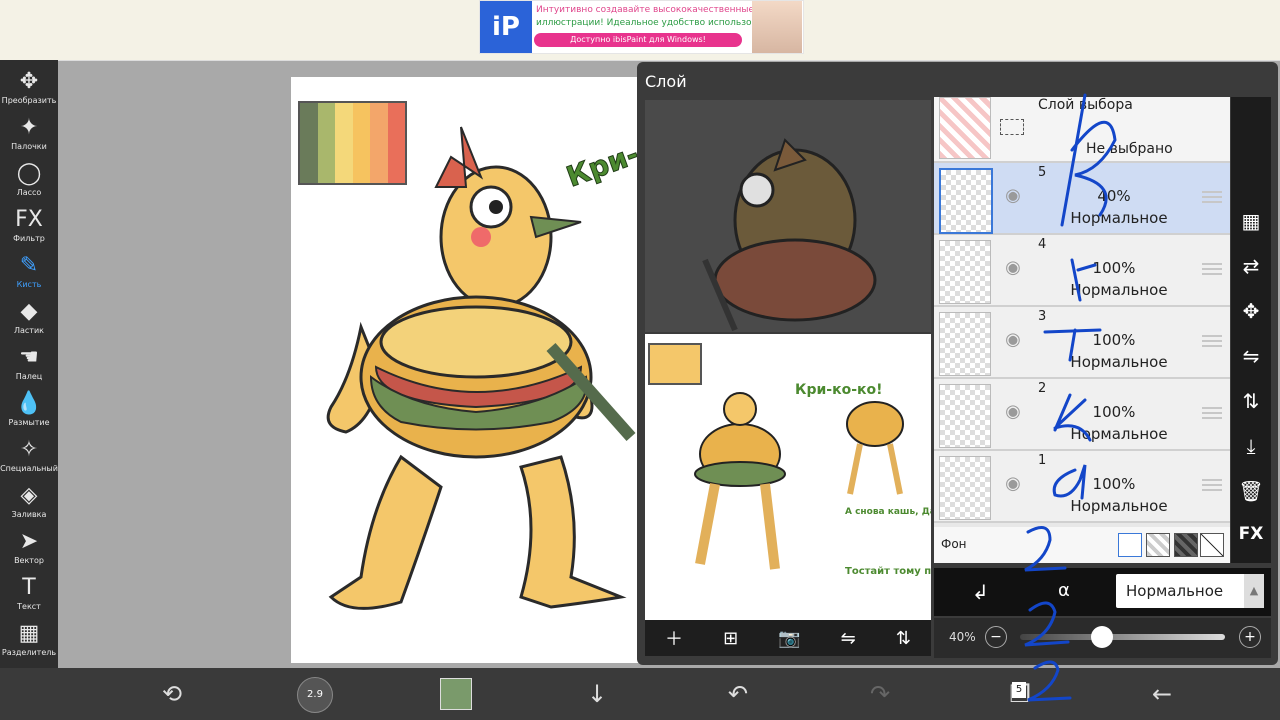 The width and height of the screenshot is (1280, 720). Describe the element at coordinates (1250, 637) in the screenshot. I see `opacity-plus-button: +` at that location.